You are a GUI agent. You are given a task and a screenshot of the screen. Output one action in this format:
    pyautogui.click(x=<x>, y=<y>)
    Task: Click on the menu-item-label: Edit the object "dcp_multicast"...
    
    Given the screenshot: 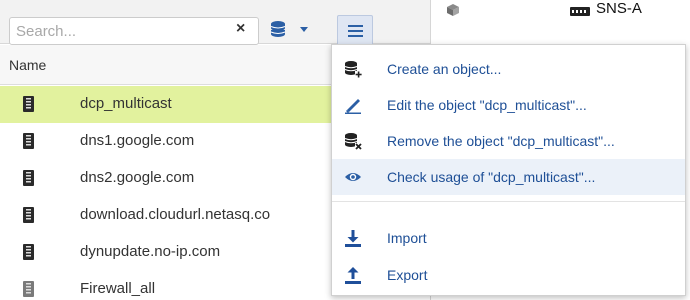 What is the action you would take?
    pyautogui.click(x=487, y=105)
    